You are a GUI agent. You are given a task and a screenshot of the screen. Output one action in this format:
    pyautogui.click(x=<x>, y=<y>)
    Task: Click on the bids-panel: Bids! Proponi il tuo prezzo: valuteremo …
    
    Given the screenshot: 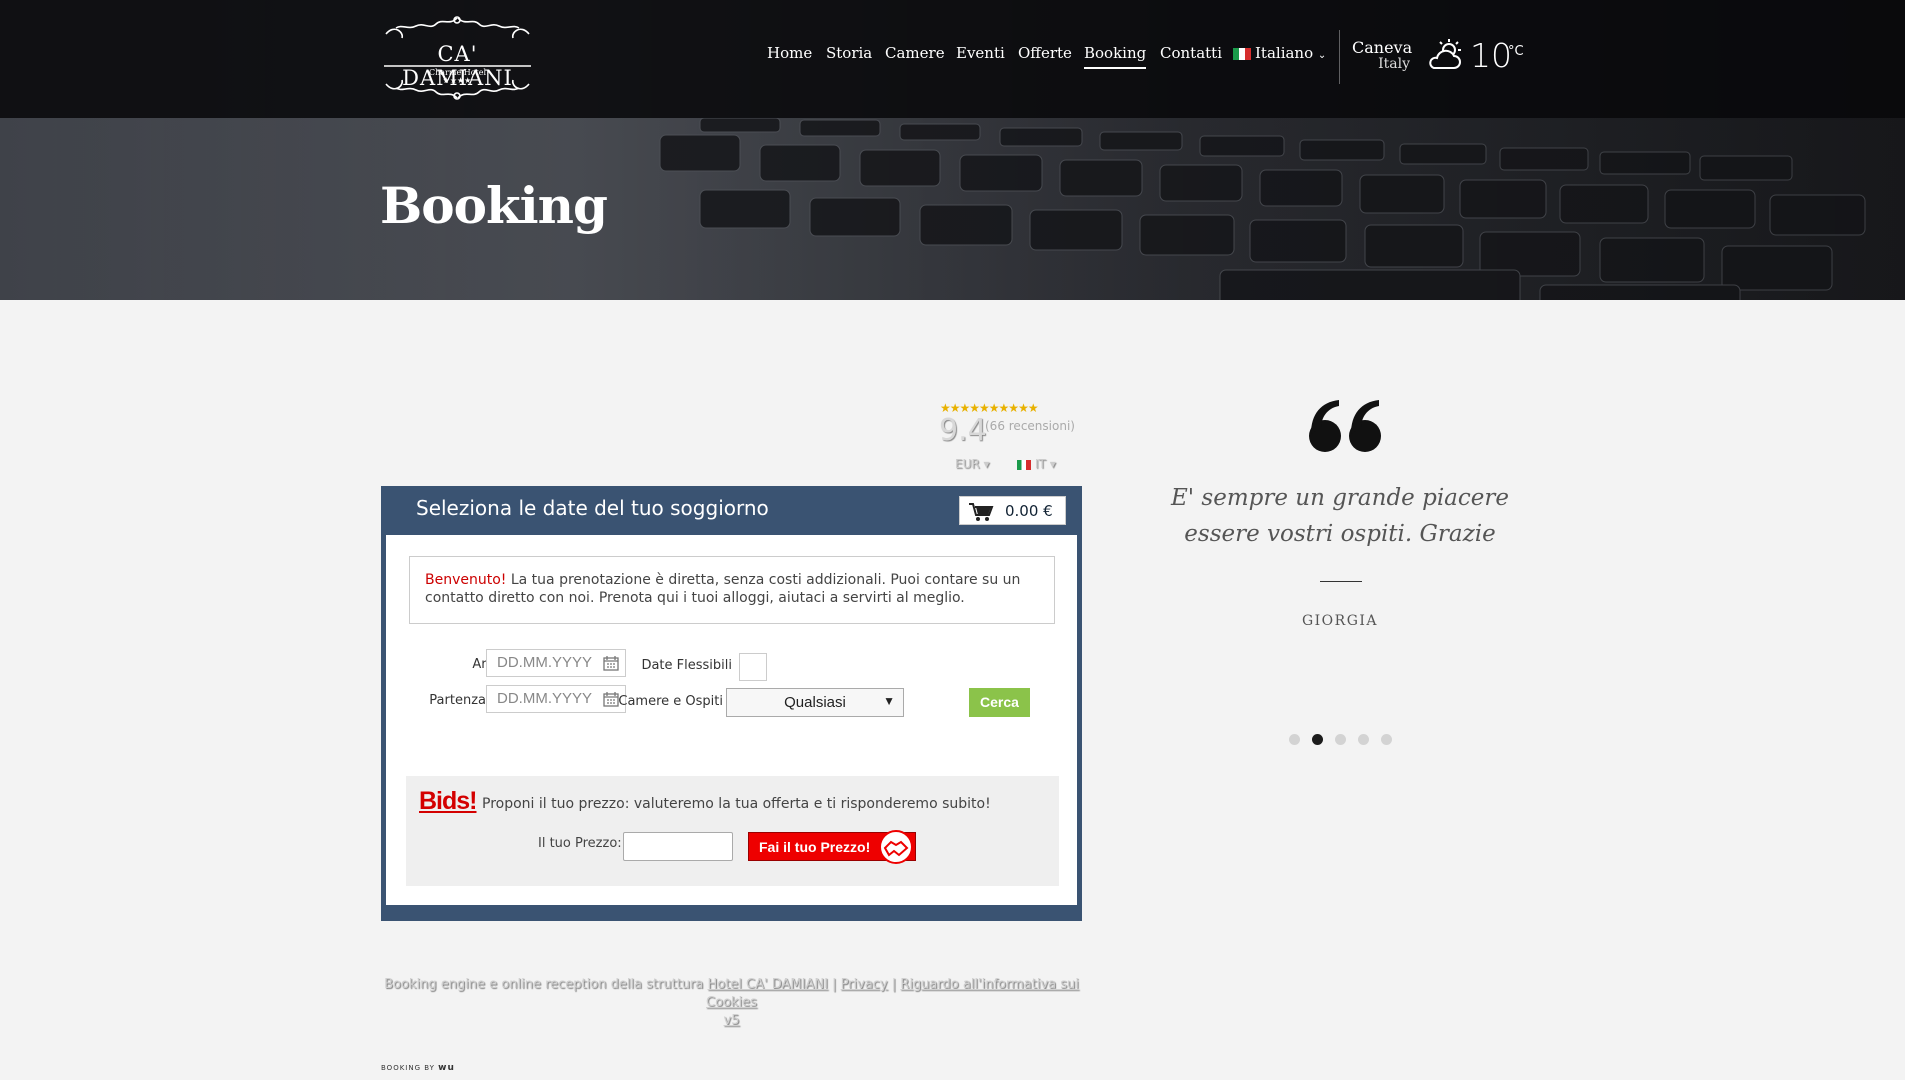 What is the action you would take?
    pyautogui.click(x=732, y=831)
    